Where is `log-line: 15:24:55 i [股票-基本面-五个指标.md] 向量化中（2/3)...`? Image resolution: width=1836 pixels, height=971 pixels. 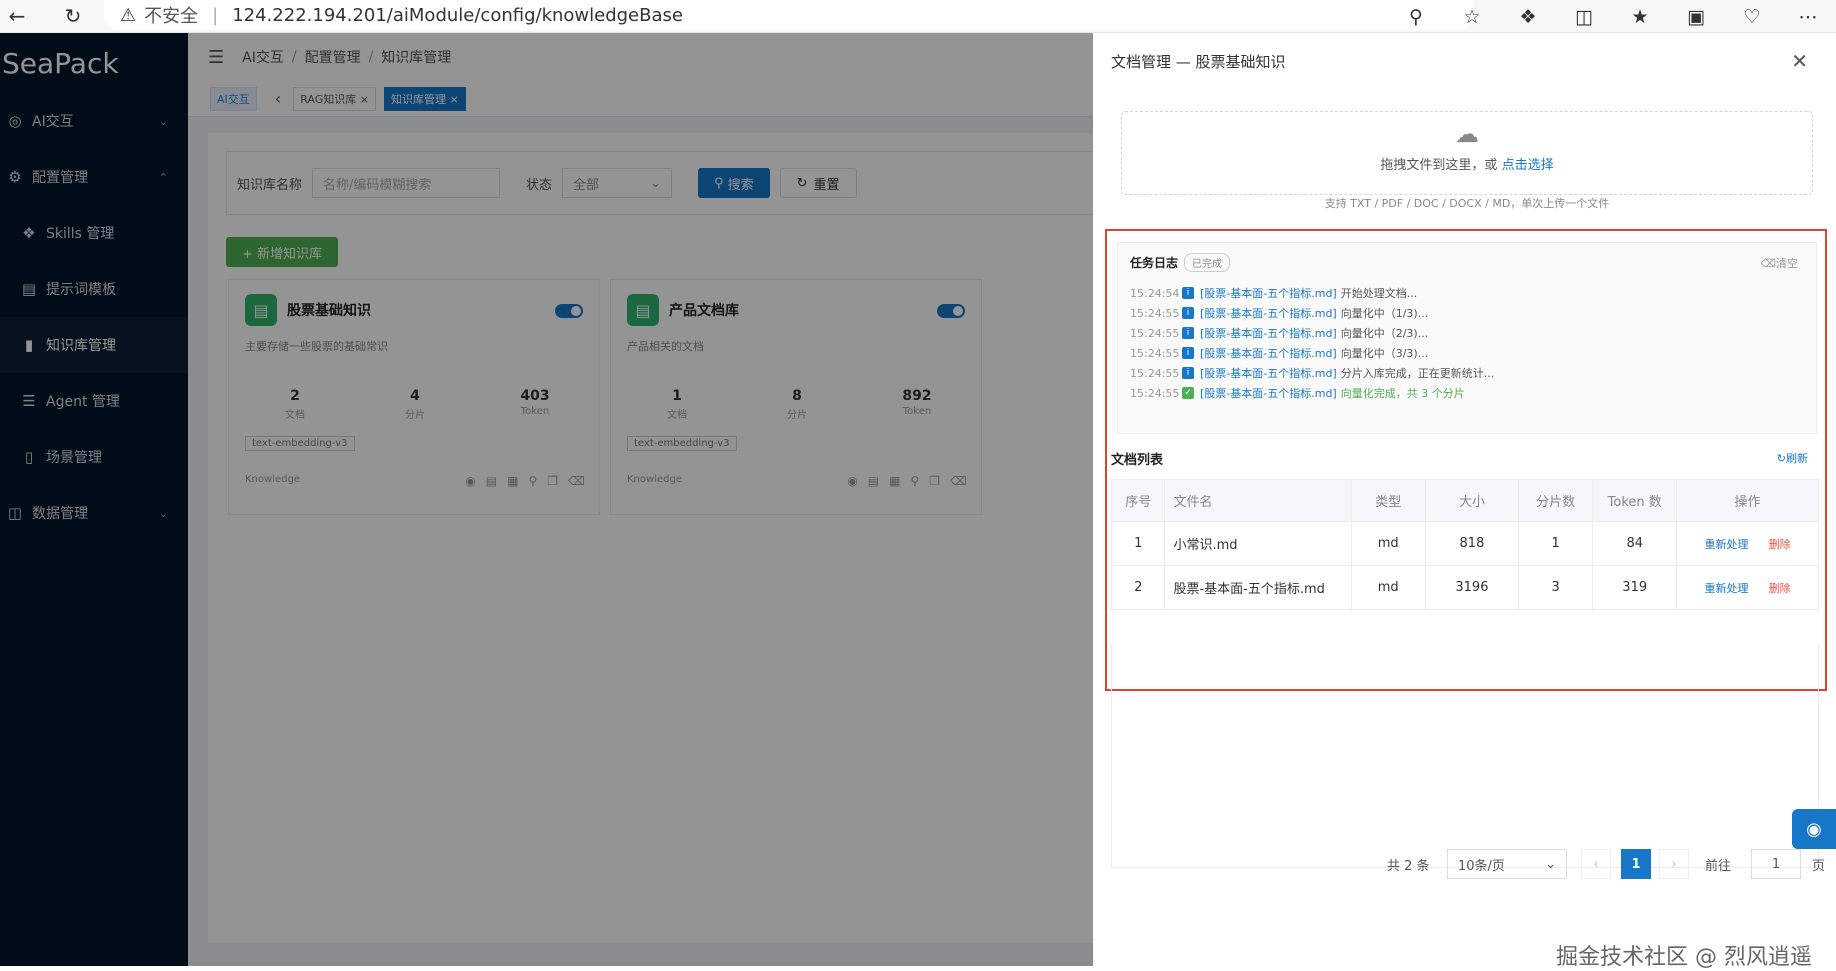
log-line: 15:24:55 i [股票-基本面-五个指标.md] 向量化中（2/3)... is located at coordinates (1279, 333).